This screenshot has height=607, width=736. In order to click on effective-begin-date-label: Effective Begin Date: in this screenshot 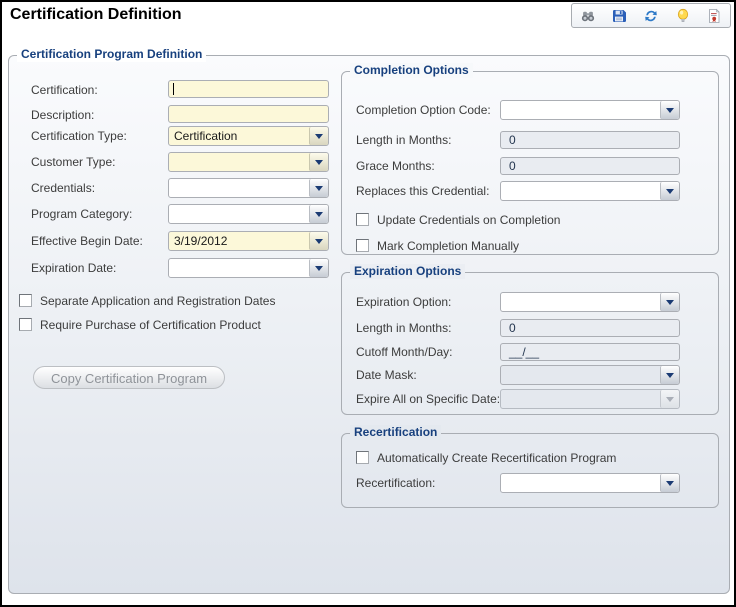, I will do `click(87, 241)`.